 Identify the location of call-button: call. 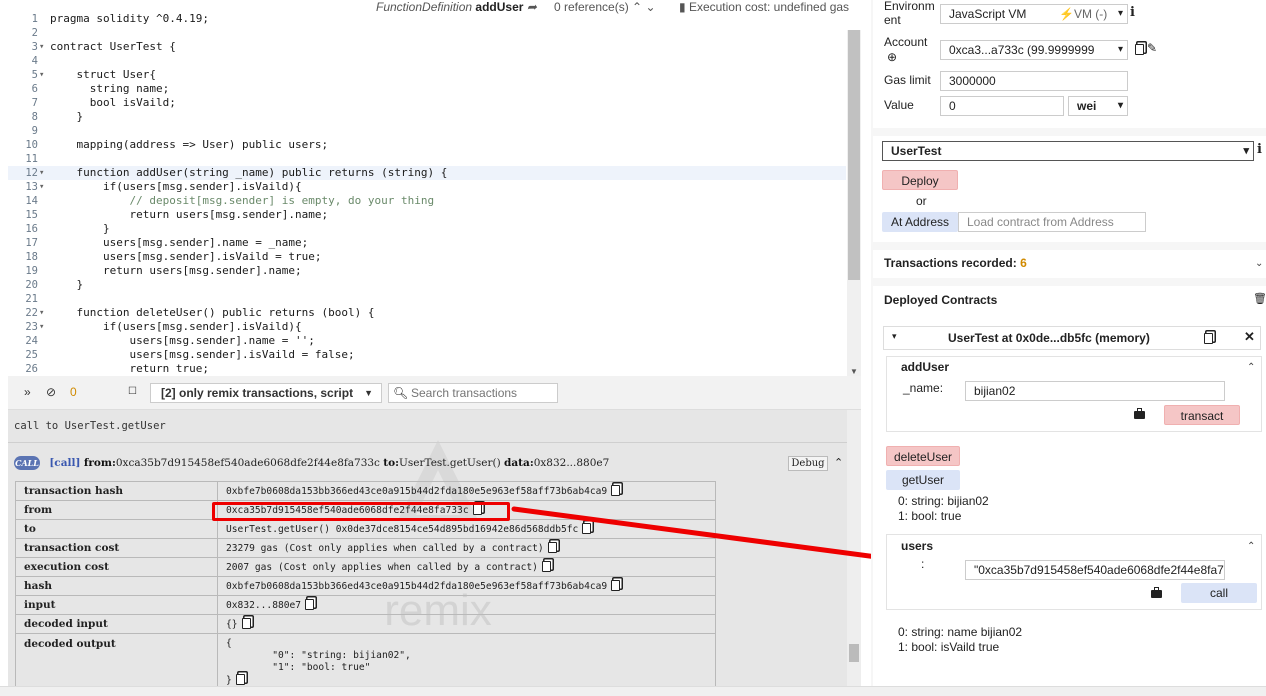
(1219, 593).